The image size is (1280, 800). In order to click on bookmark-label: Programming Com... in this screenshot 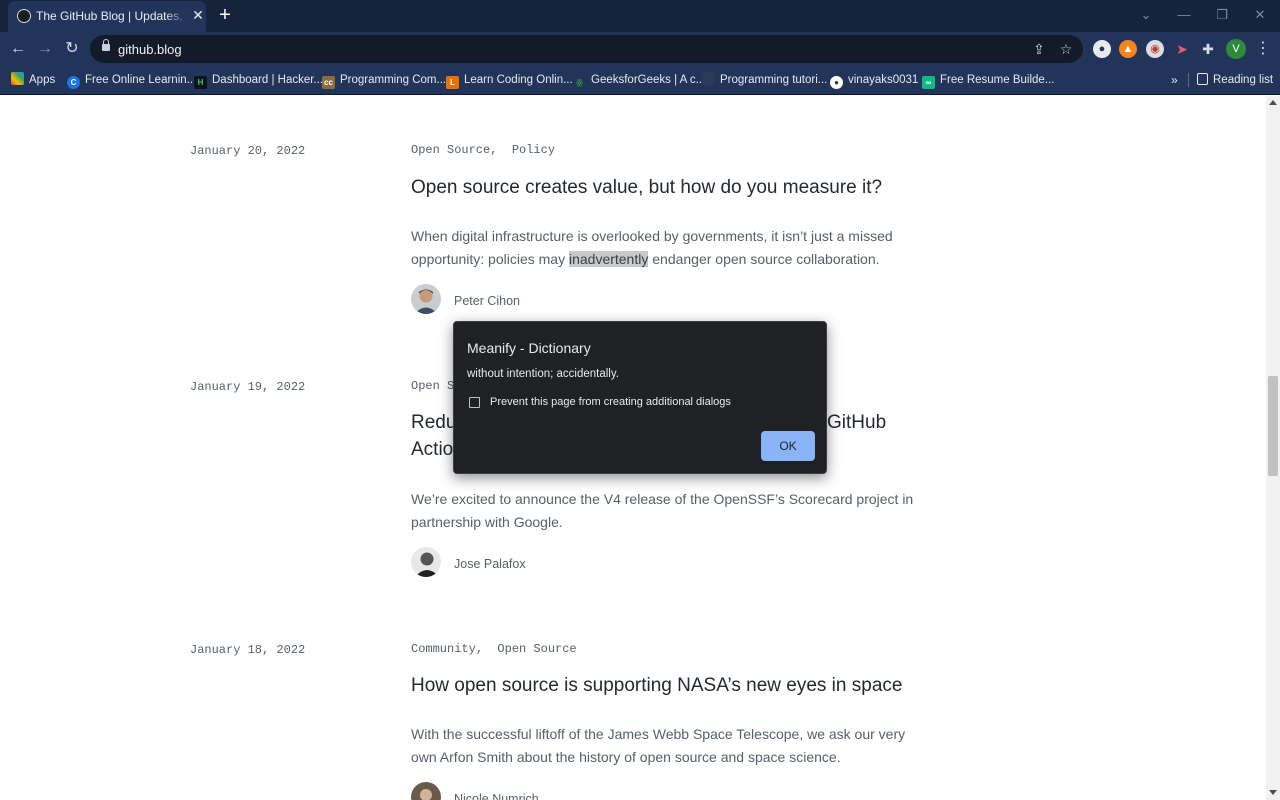, I will do `click(393, 80)`.